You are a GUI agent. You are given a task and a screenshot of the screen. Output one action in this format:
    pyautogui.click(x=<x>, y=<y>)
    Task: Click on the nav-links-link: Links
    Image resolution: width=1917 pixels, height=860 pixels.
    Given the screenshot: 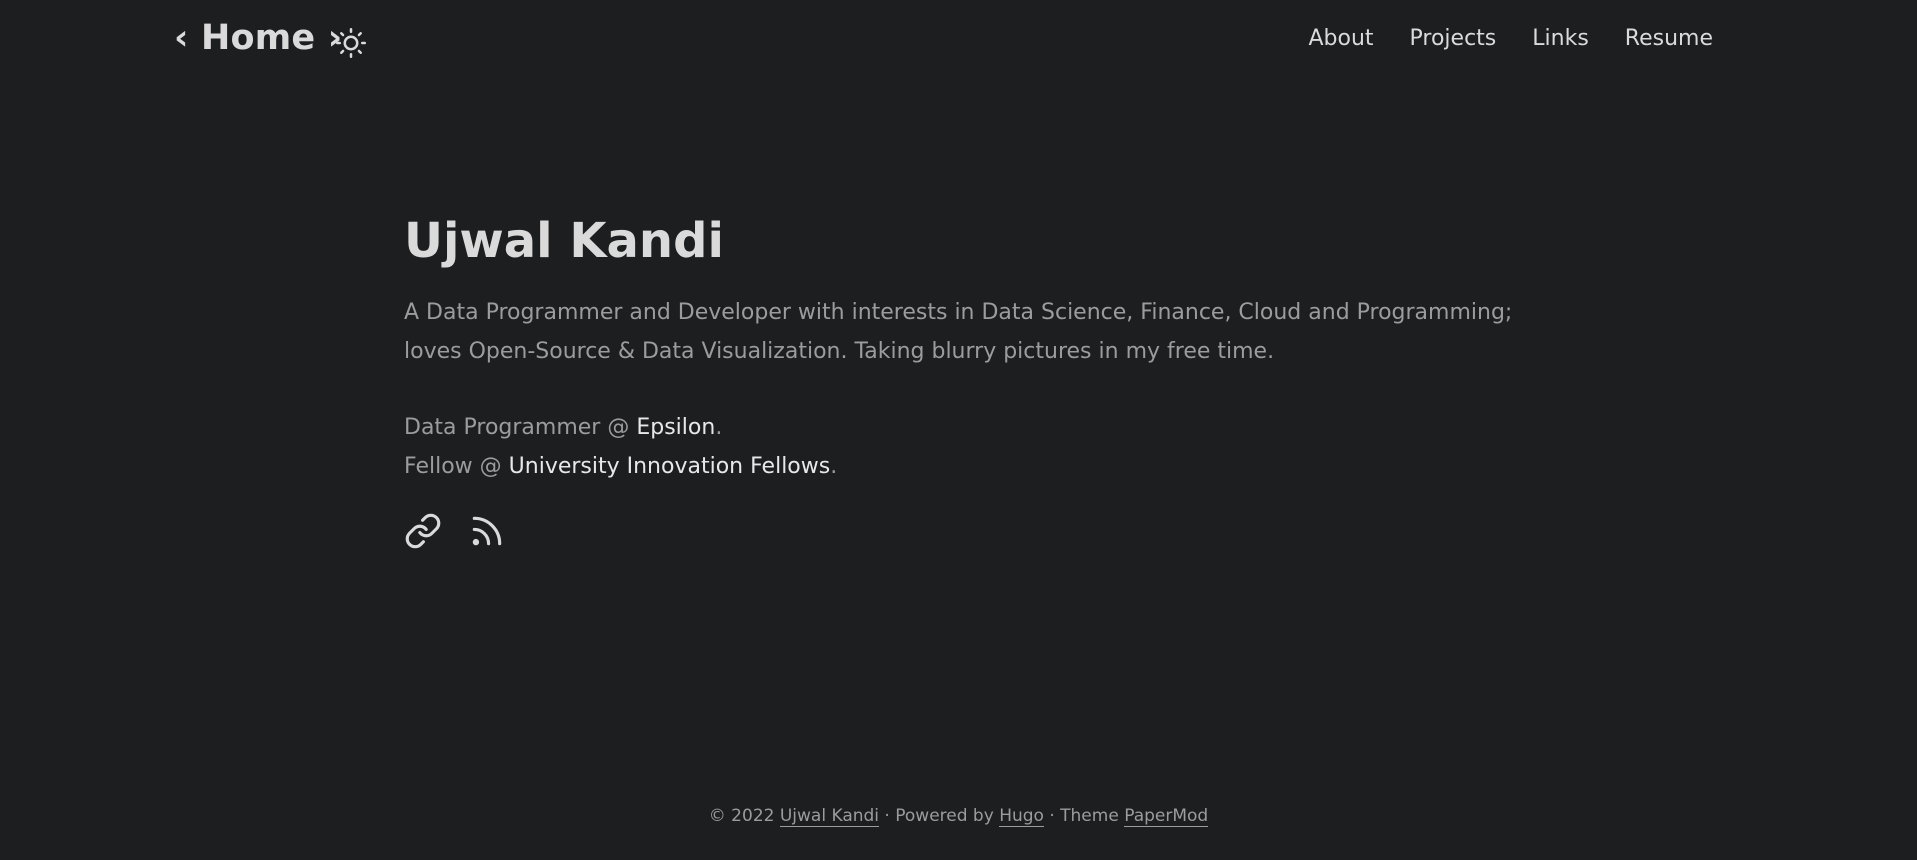 What is the action you would take?
    pyautogui.click(x=1560, y=38)
    